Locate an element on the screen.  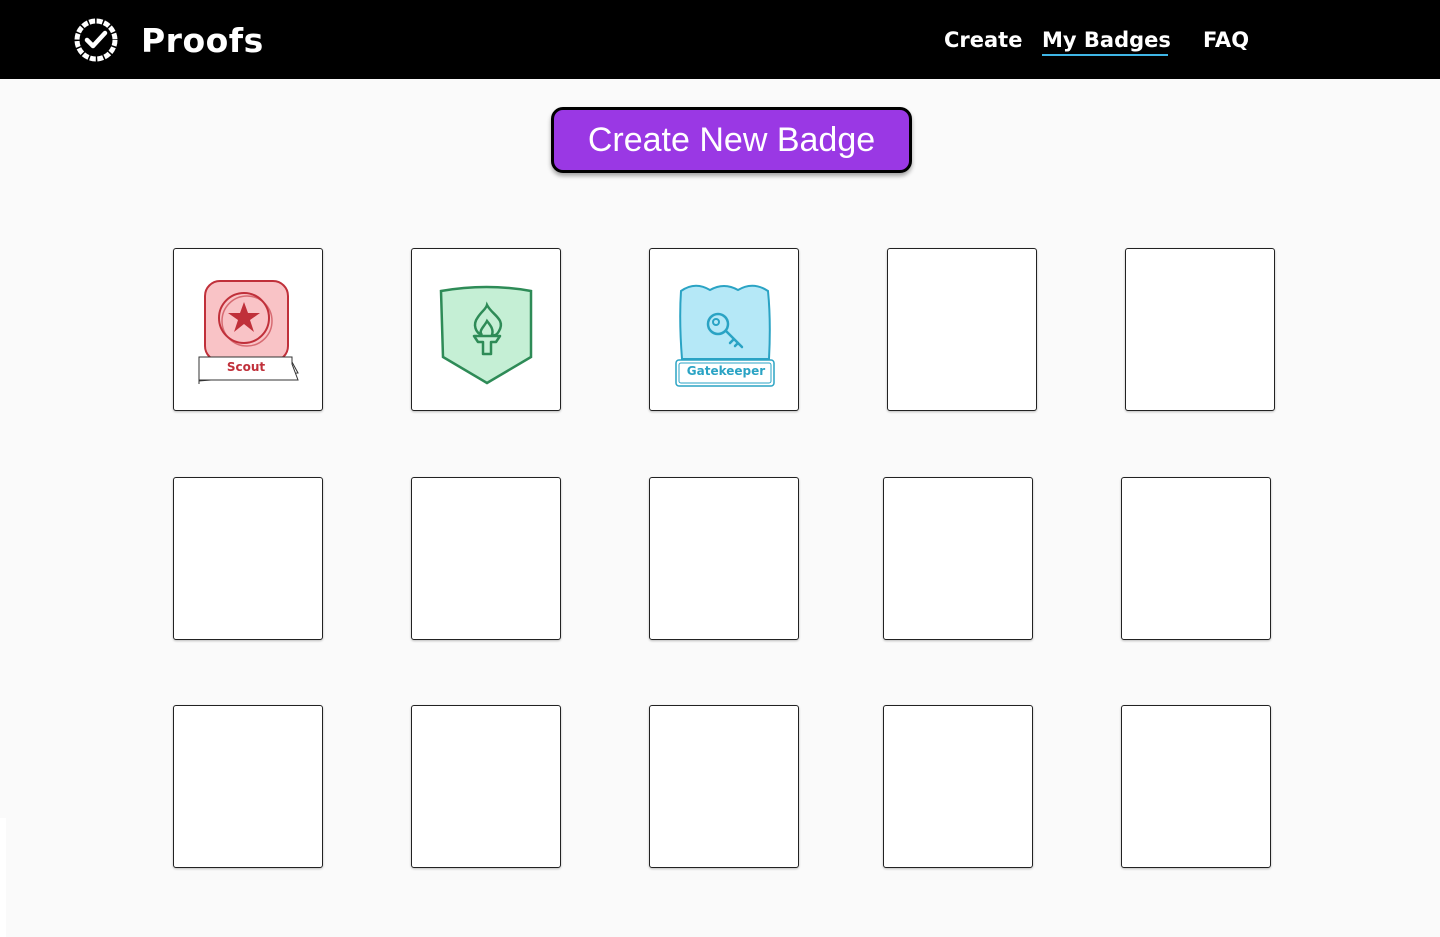
key-badge-icon is located at coordinates (725, 334).